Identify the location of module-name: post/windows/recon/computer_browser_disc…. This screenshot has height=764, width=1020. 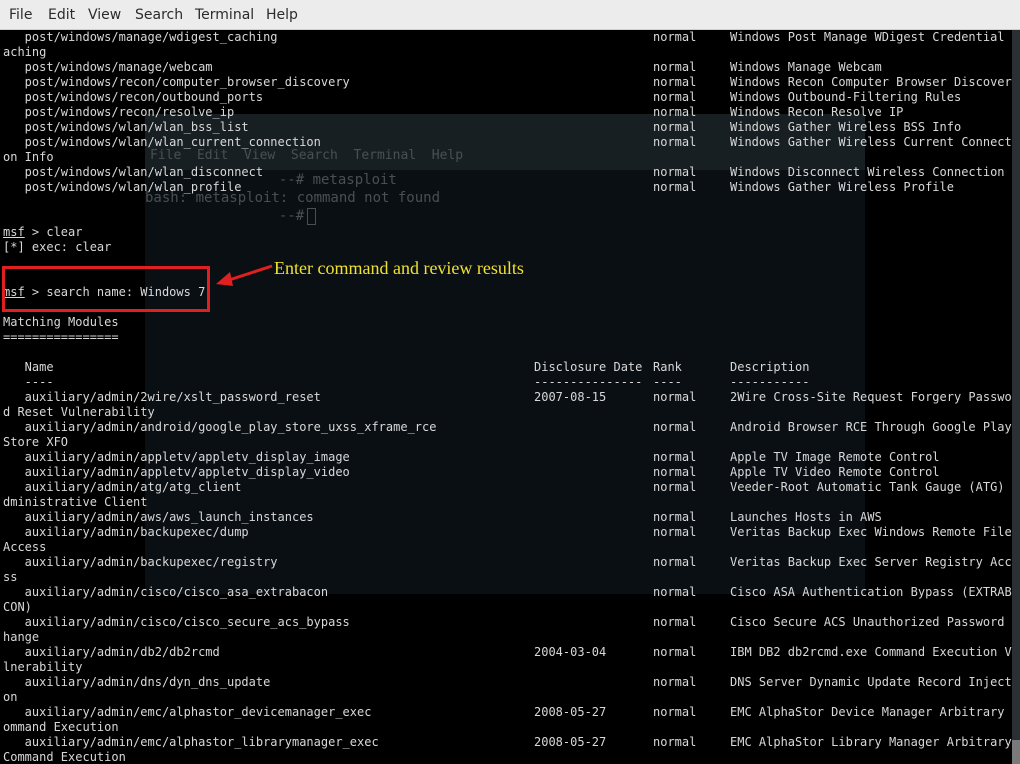
(176, 82).